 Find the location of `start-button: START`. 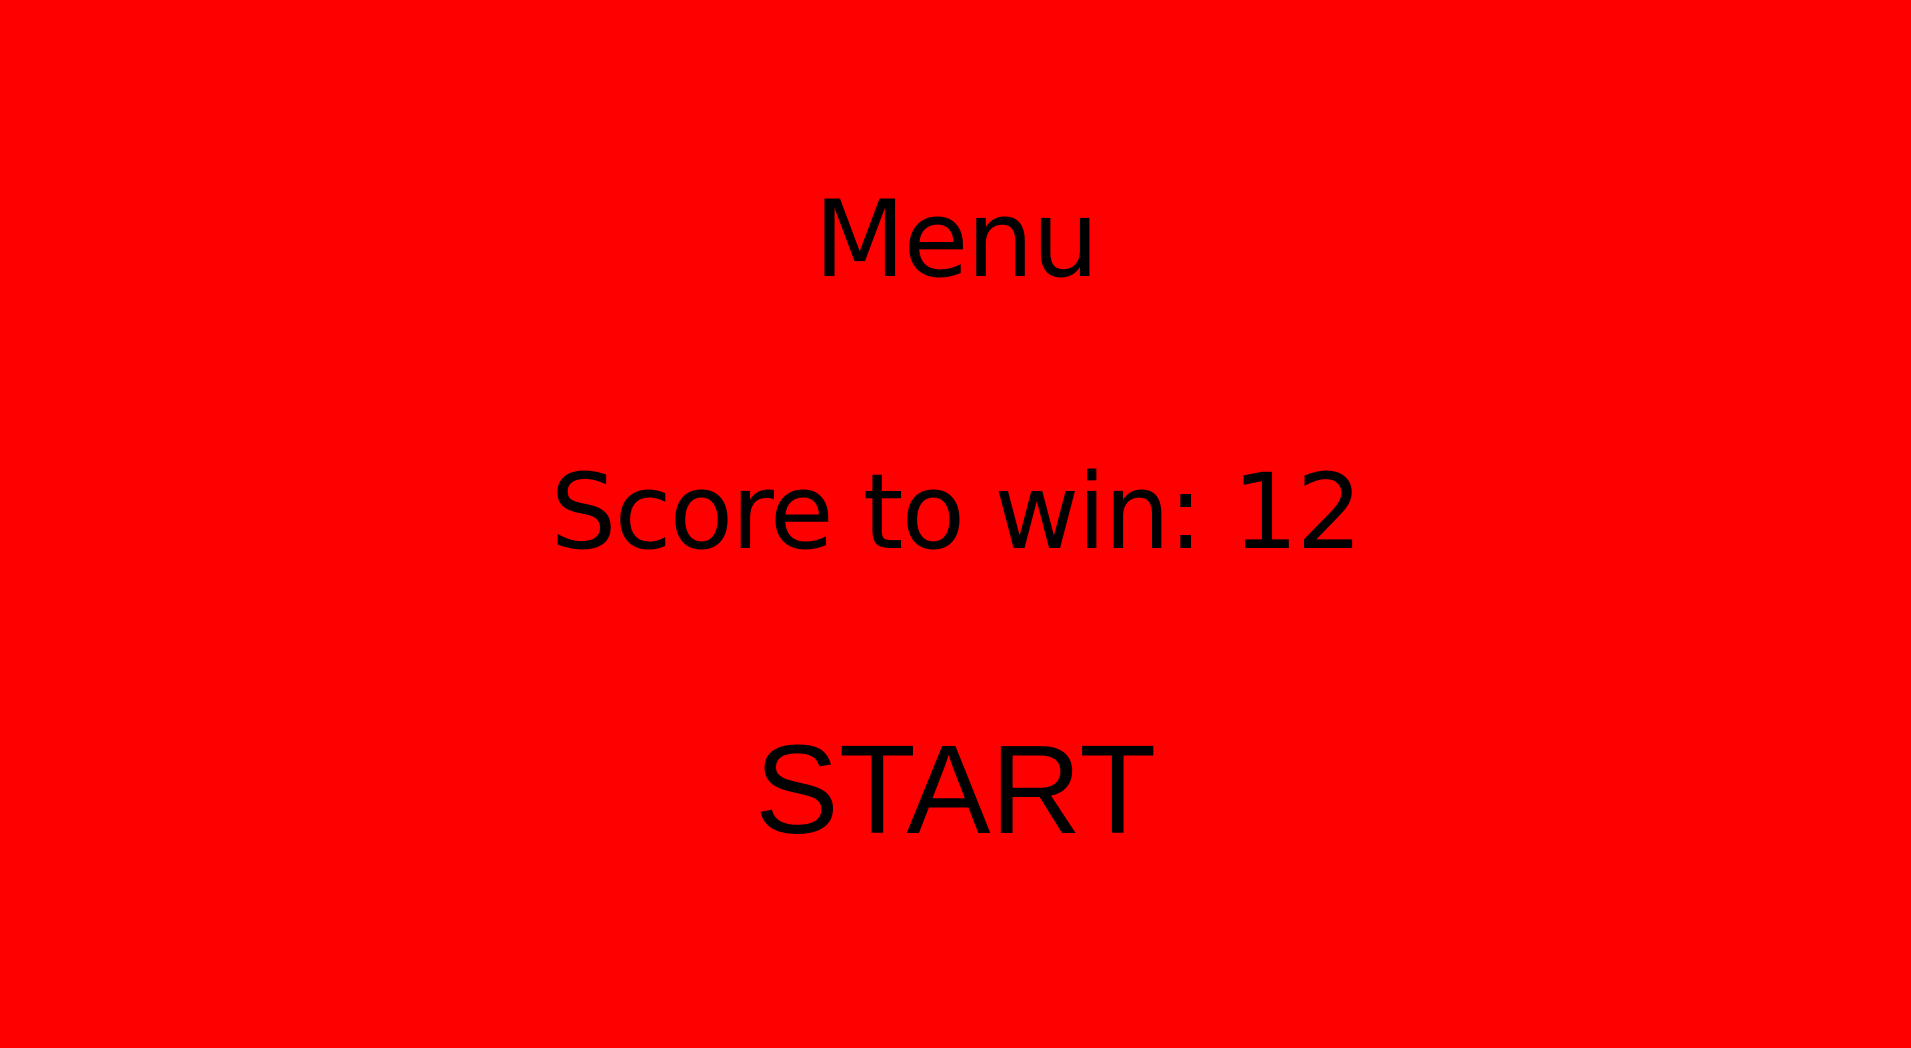

start-button: START is located at coordinates (955, 790).